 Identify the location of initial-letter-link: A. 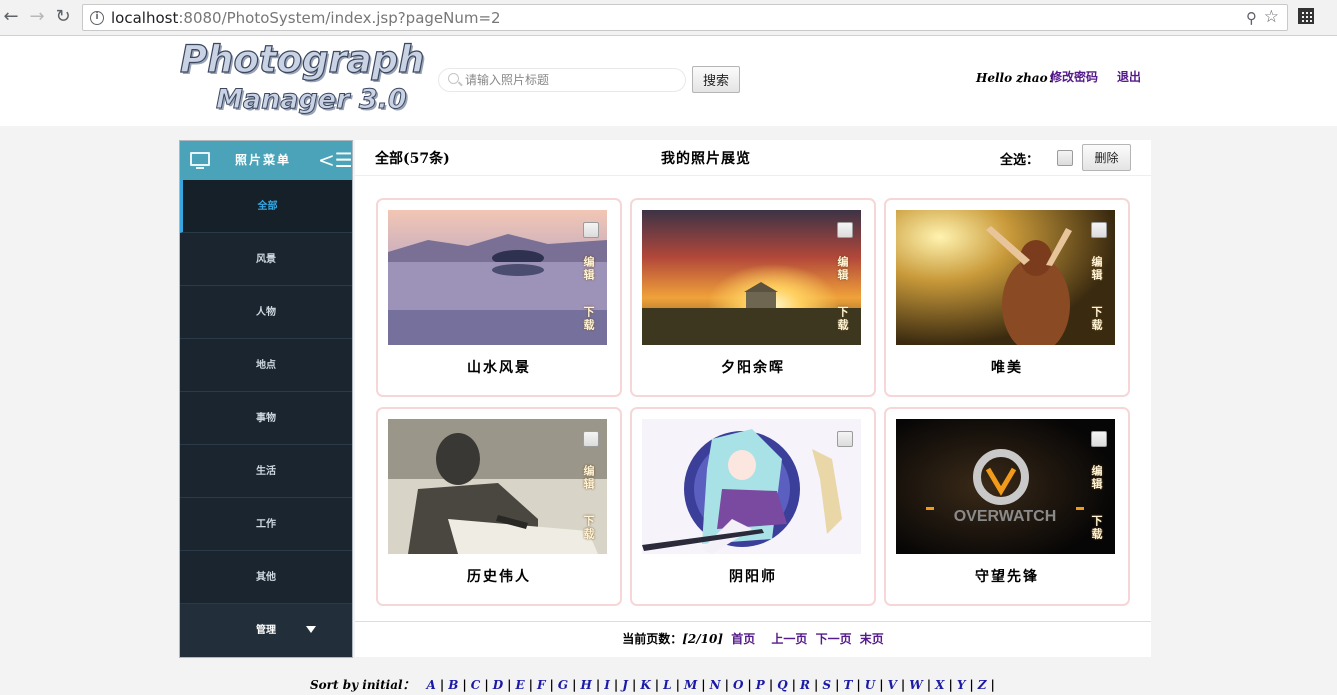
(431, 685).